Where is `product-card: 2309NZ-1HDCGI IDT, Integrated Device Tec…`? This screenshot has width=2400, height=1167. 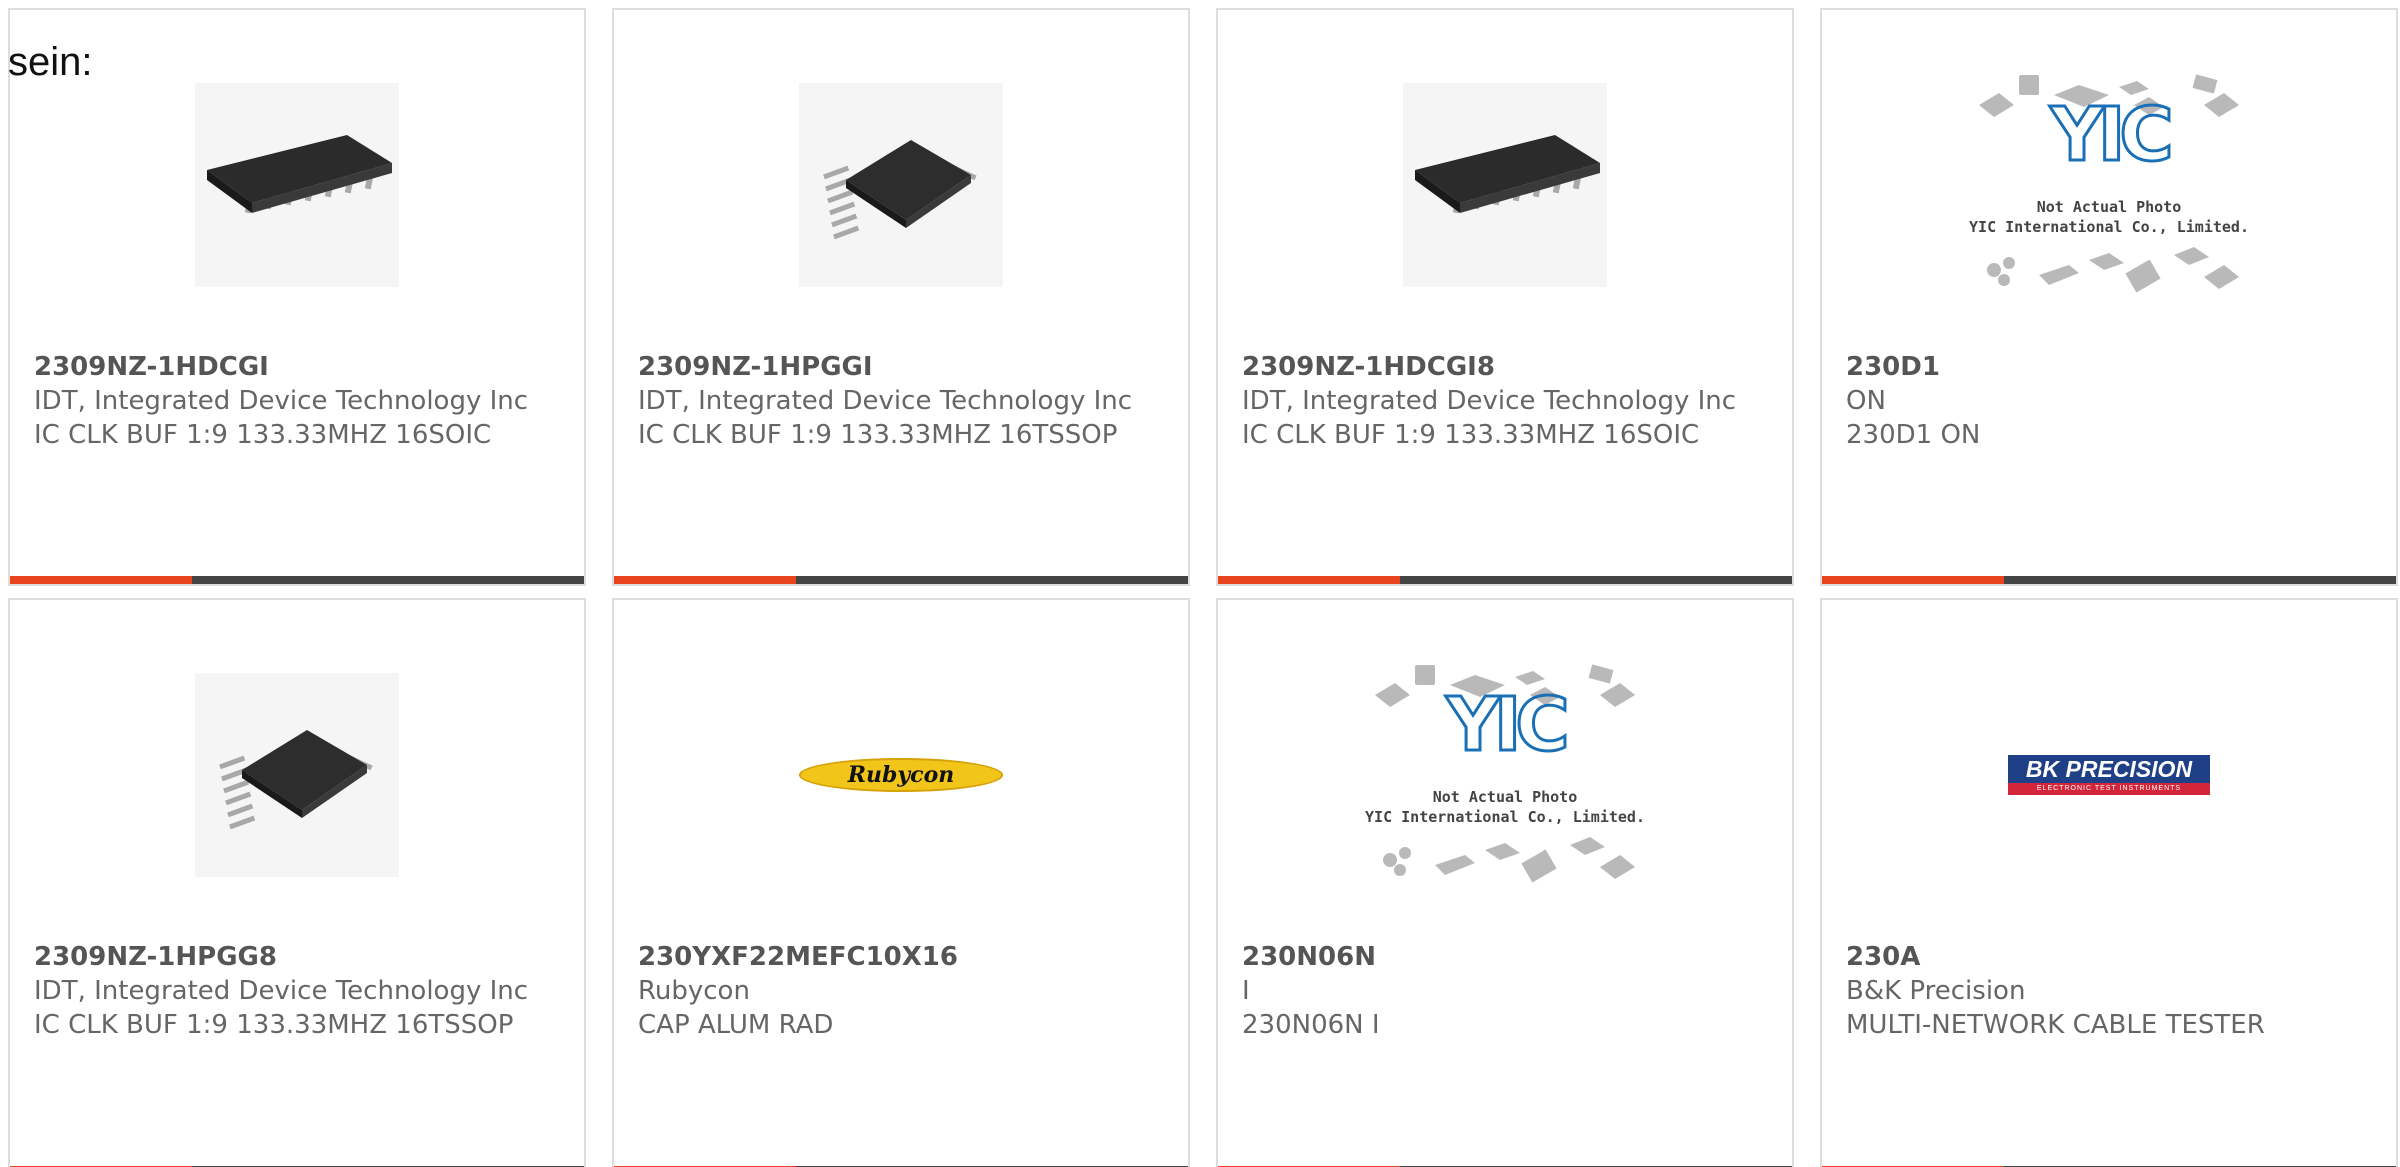 product-card: 2309NZ-1HDCGI IDT, Integrated Device Tec… is located at coordinates (297, 297).